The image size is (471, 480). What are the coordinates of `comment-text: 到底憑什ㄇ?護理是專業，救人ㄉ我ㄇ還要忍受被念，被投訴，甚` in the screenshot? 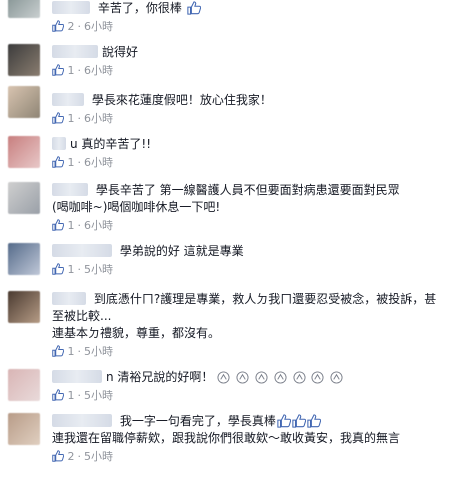 It's located at (265, 299).